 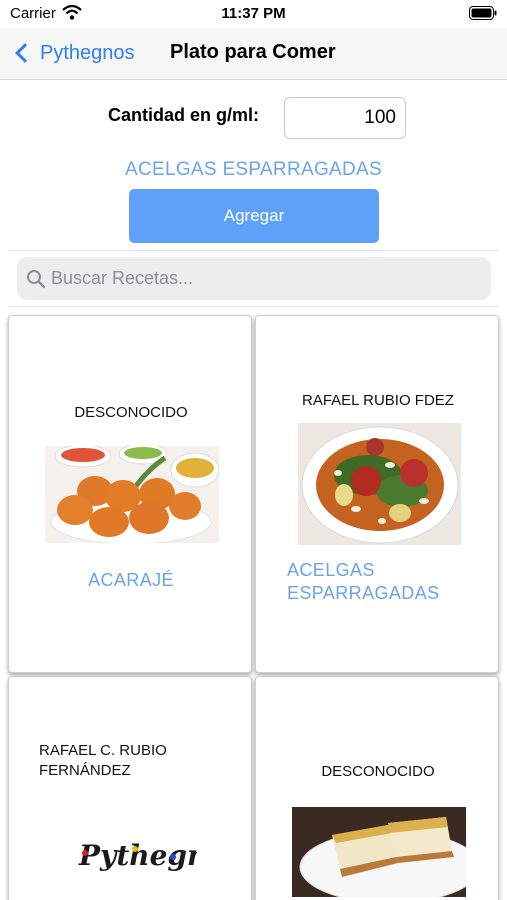 I want to click on back-label: Pythegnos, so click(x=87, y=52).